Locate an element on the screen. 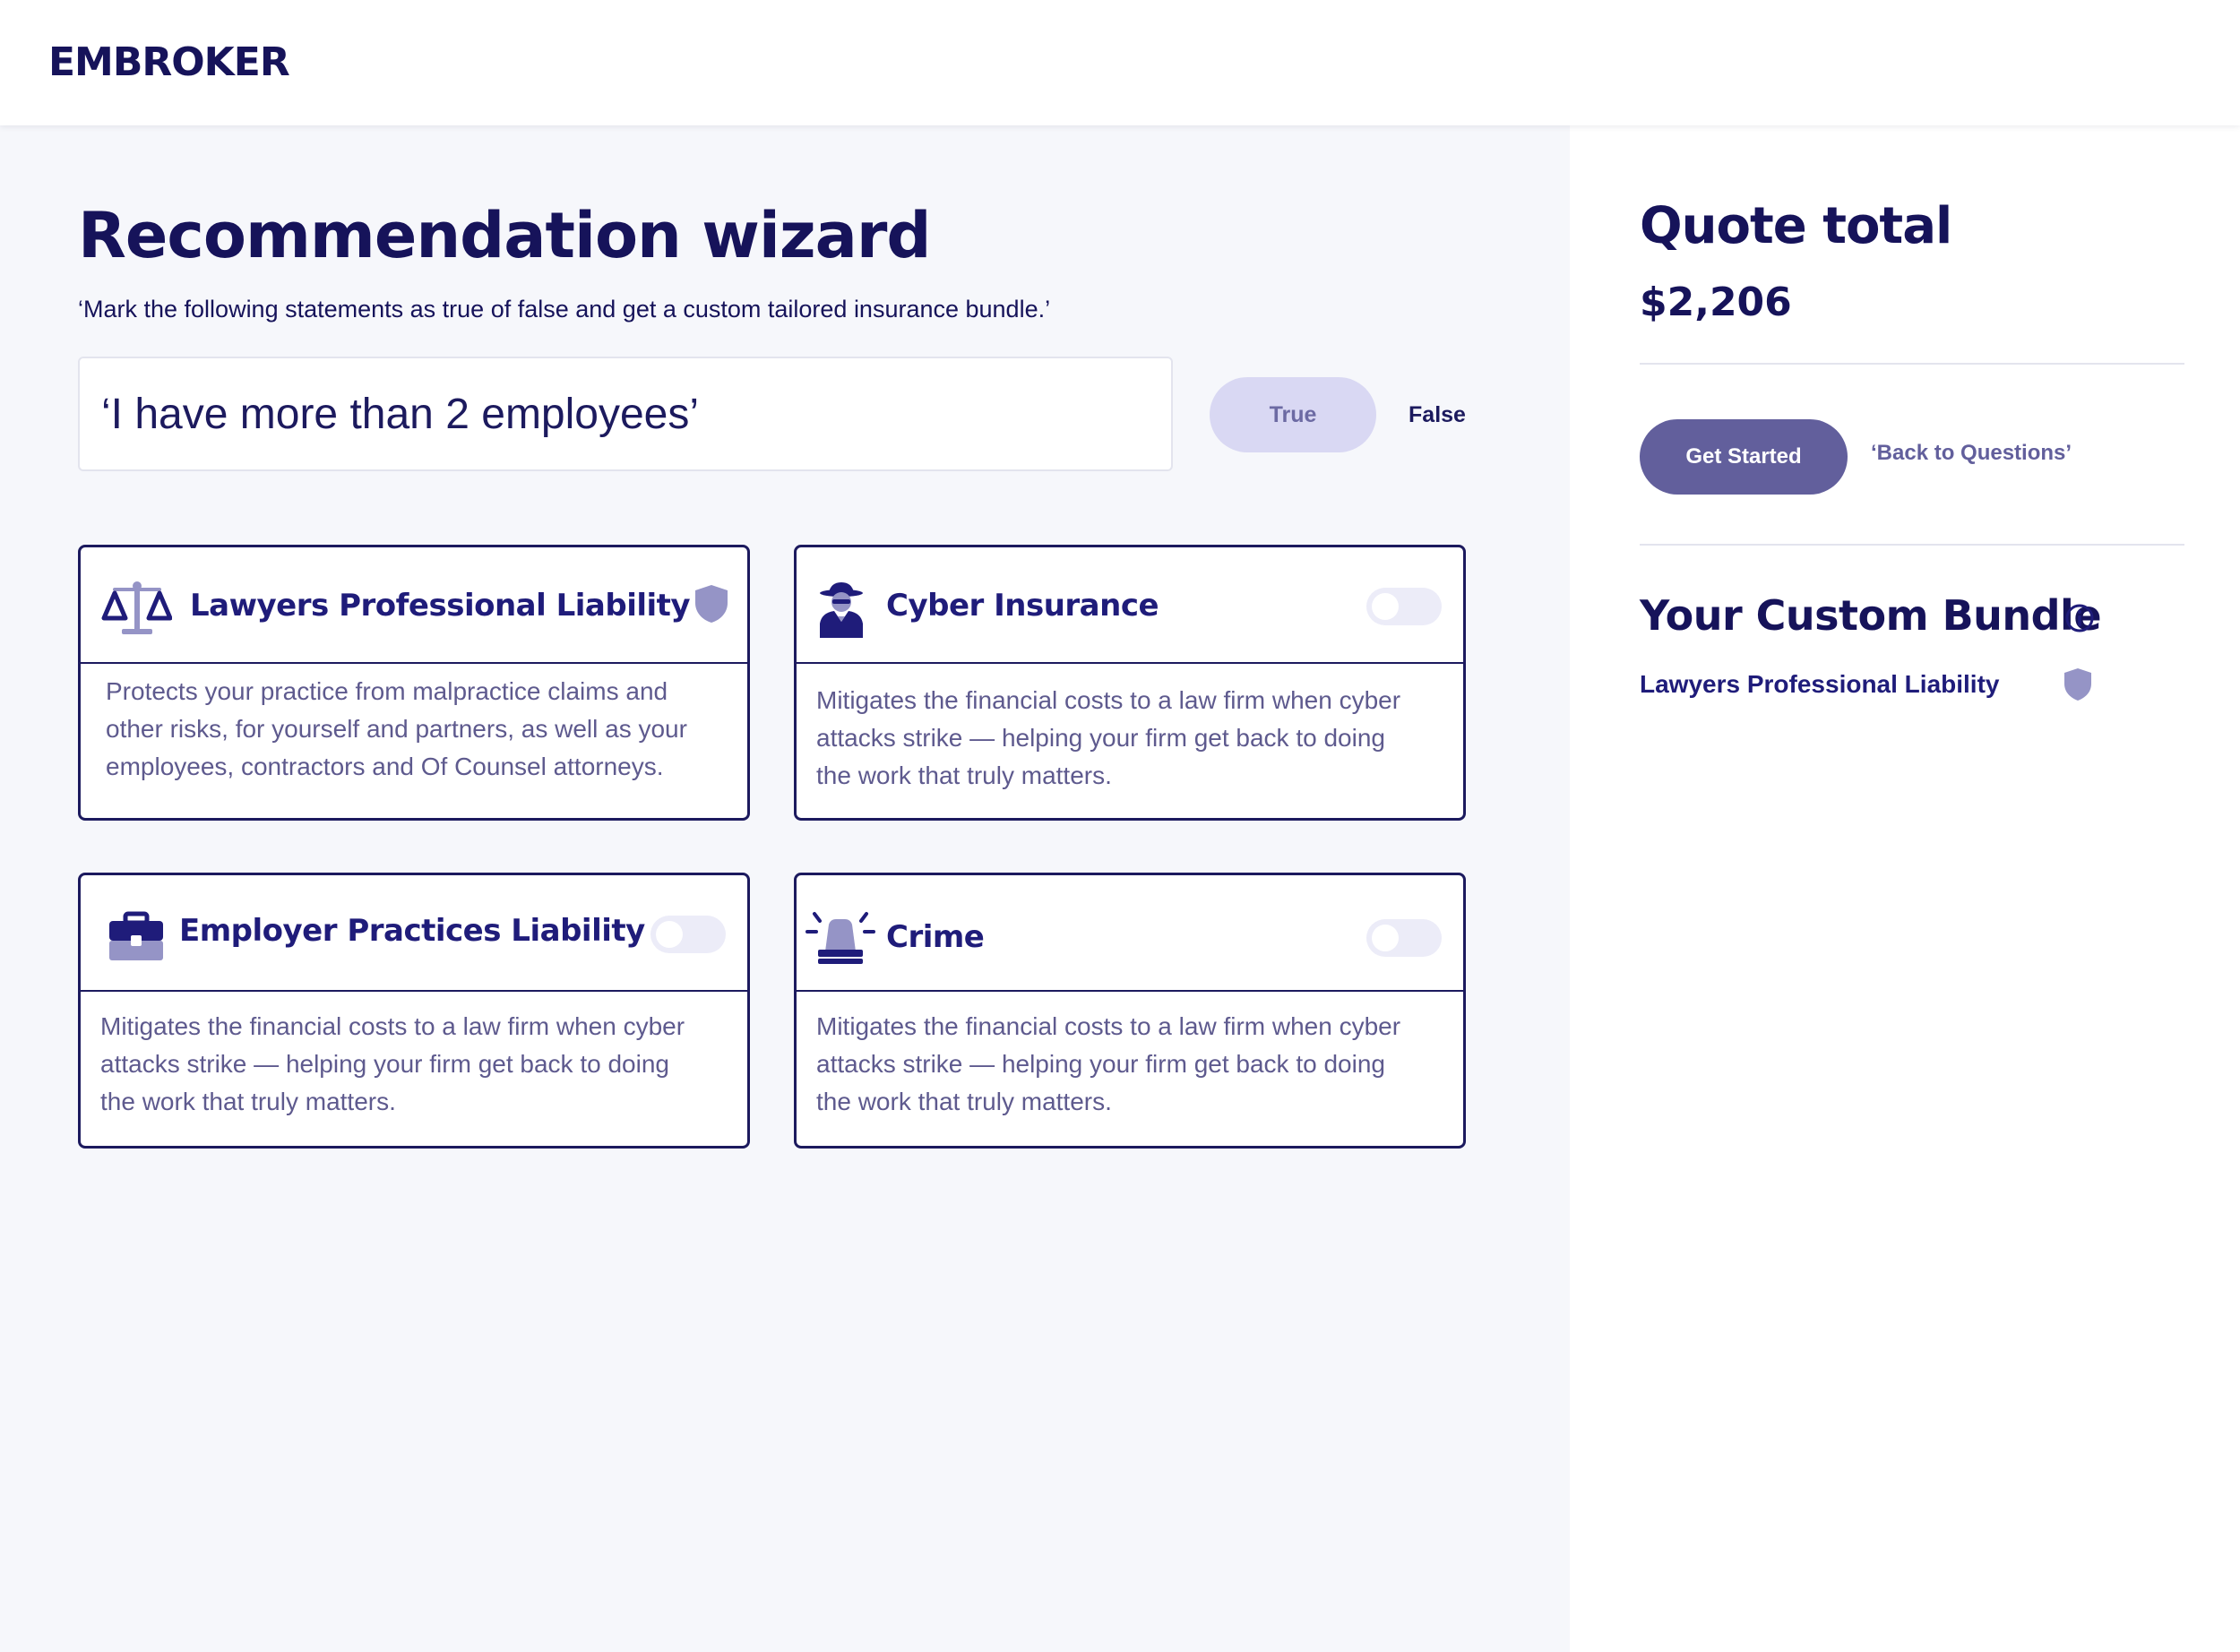  cyber-insurance-toggle is located at coordinates (1404, 606).